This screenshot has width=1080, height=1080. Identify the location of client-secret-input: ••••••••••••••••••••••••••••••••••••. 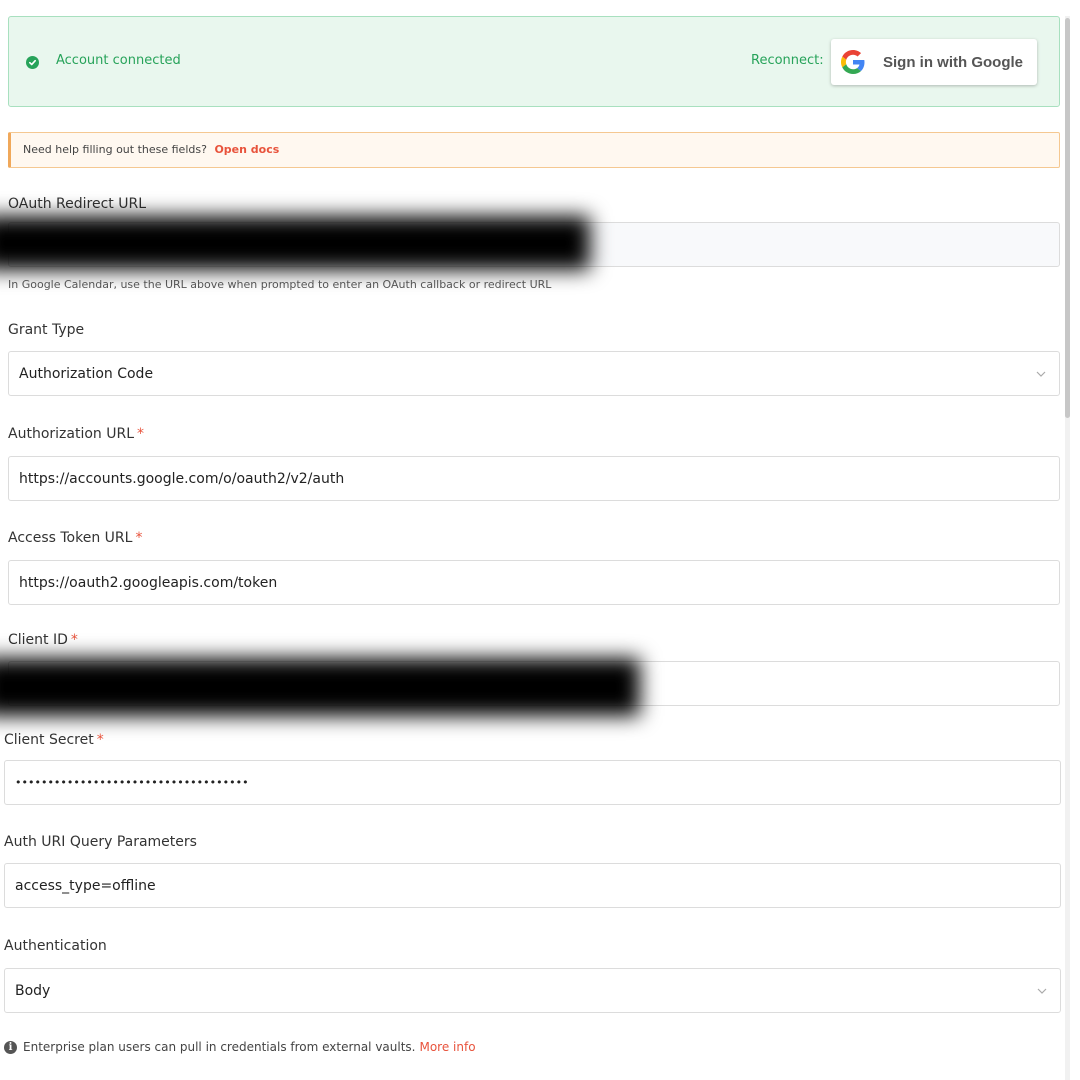
(532, 782).